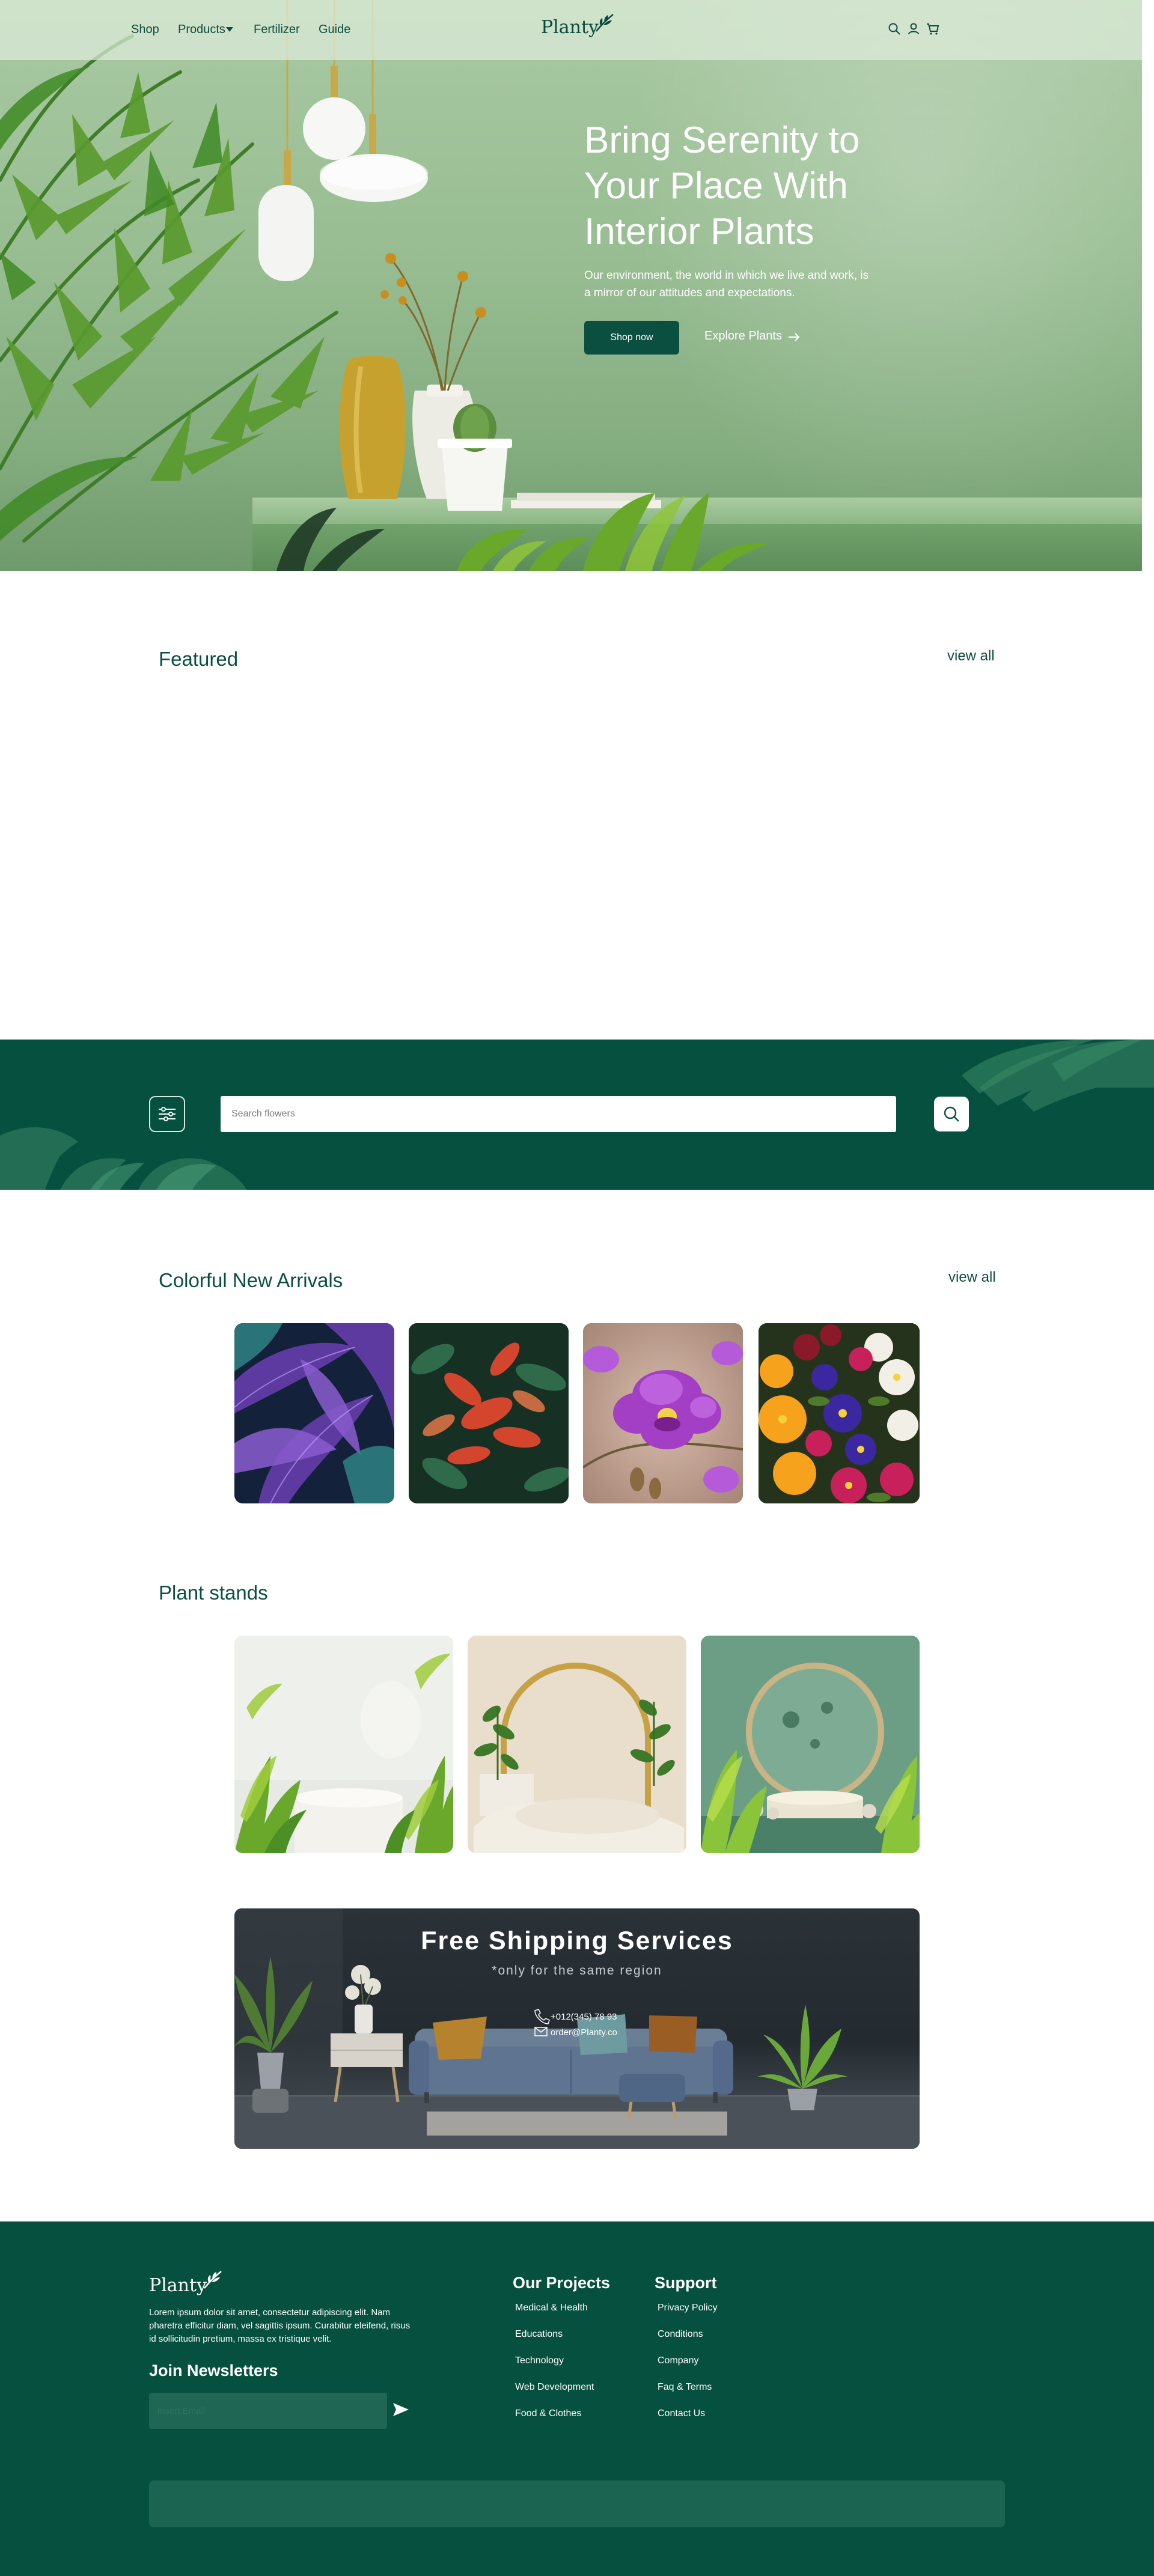  Describe the element at coordinates (251, 1280) in the screenshot. I see `arrivals-title: Colorful New Arrivals` at that location.